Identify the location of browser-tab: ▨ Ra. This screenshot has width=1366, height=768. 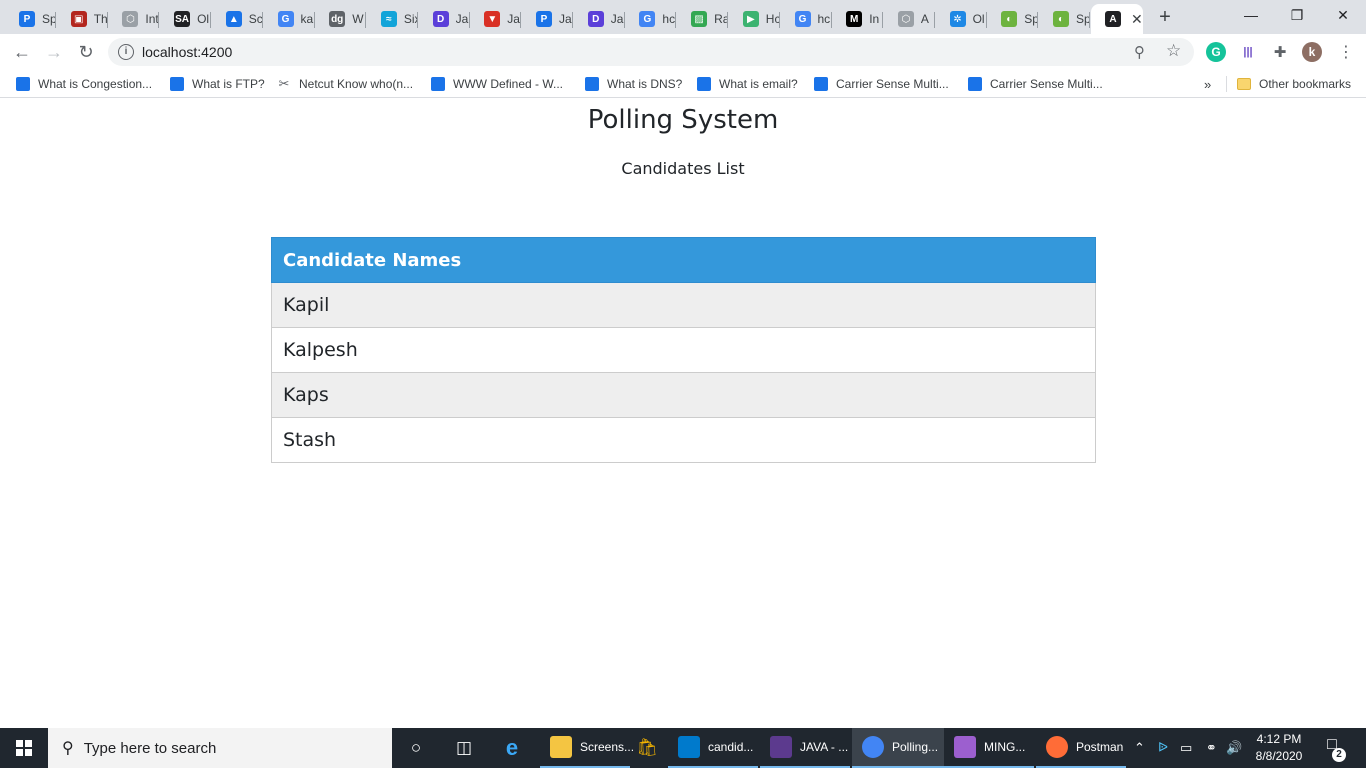
(703, 19).